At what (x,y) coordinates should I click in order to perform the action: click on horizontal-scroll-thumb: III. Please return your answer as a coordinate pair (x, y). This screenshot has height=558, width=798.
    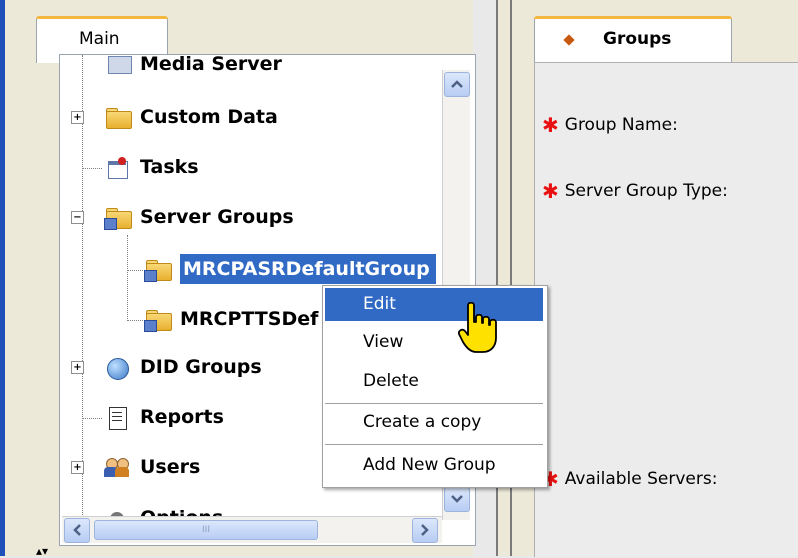
    Looking at the image, I should click on (206, 530).